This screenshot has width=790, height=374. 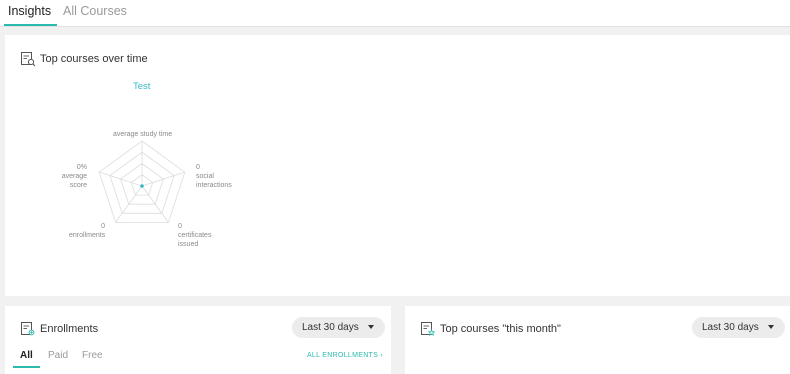 What do you see at coordinates (195, 235) in the screenshot?
I see `axis-label-certificates-issued: 0 certificates issued` at bounding box center [195, 235].